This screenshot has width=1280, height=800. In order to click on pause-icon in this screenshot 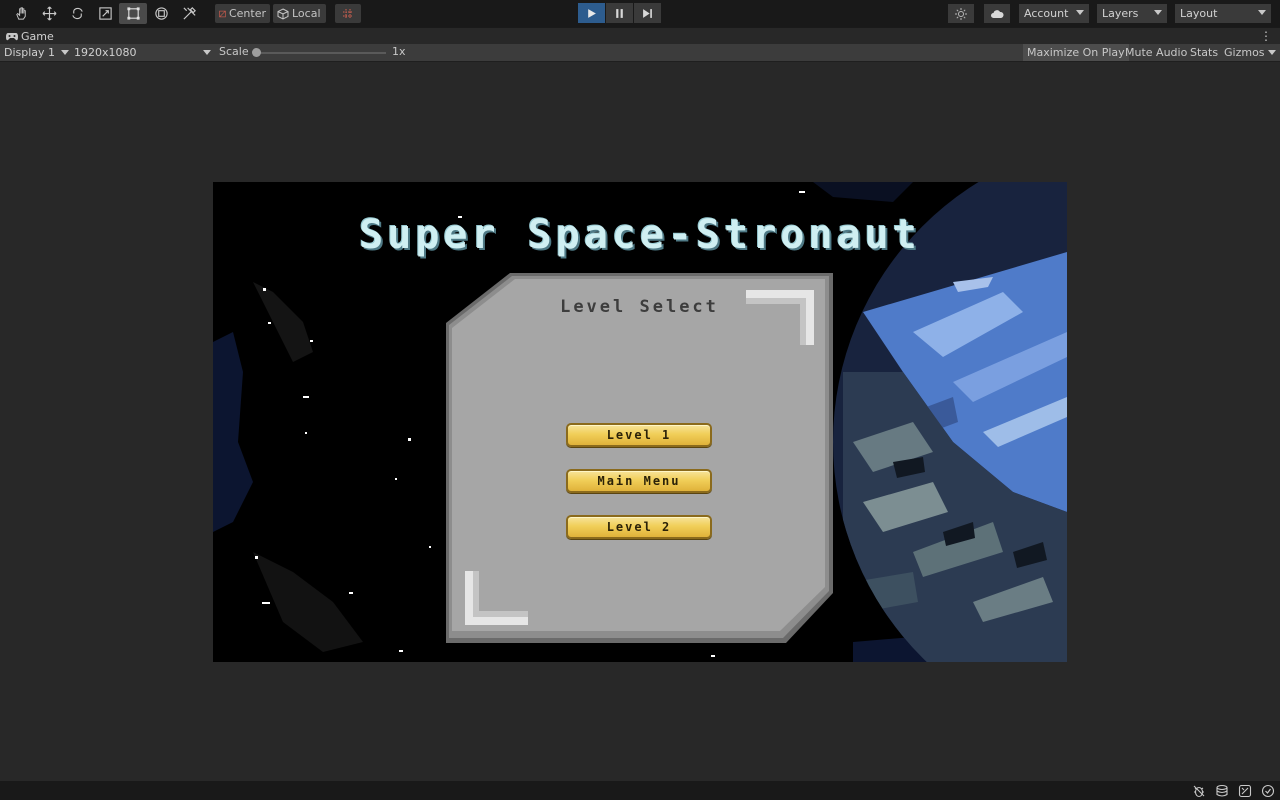, I will do `click(619, 13)`.